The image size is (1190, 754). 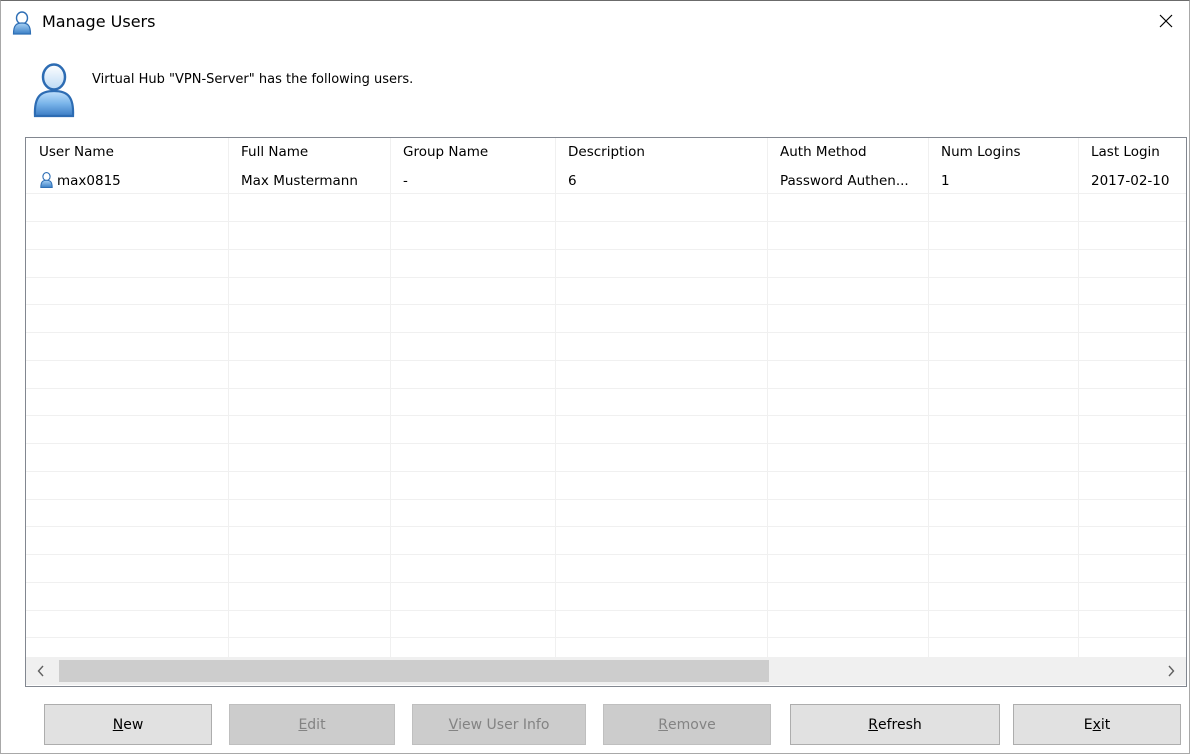 I want to click on close-icon, so click(x=1166, y=21).